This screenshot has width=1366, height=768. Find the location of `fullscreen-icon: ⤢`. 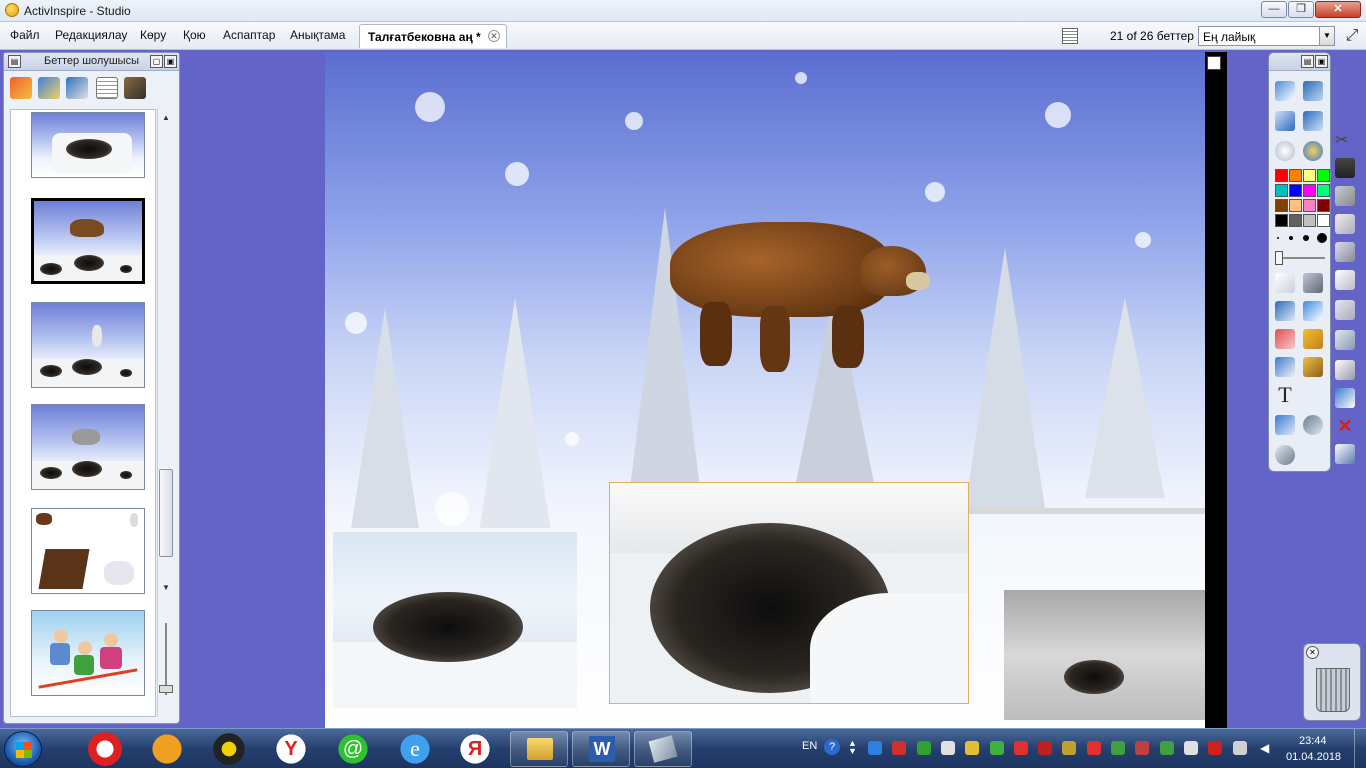

fullscreen-icon: ⤢ is located at coordinates (1352, 36).